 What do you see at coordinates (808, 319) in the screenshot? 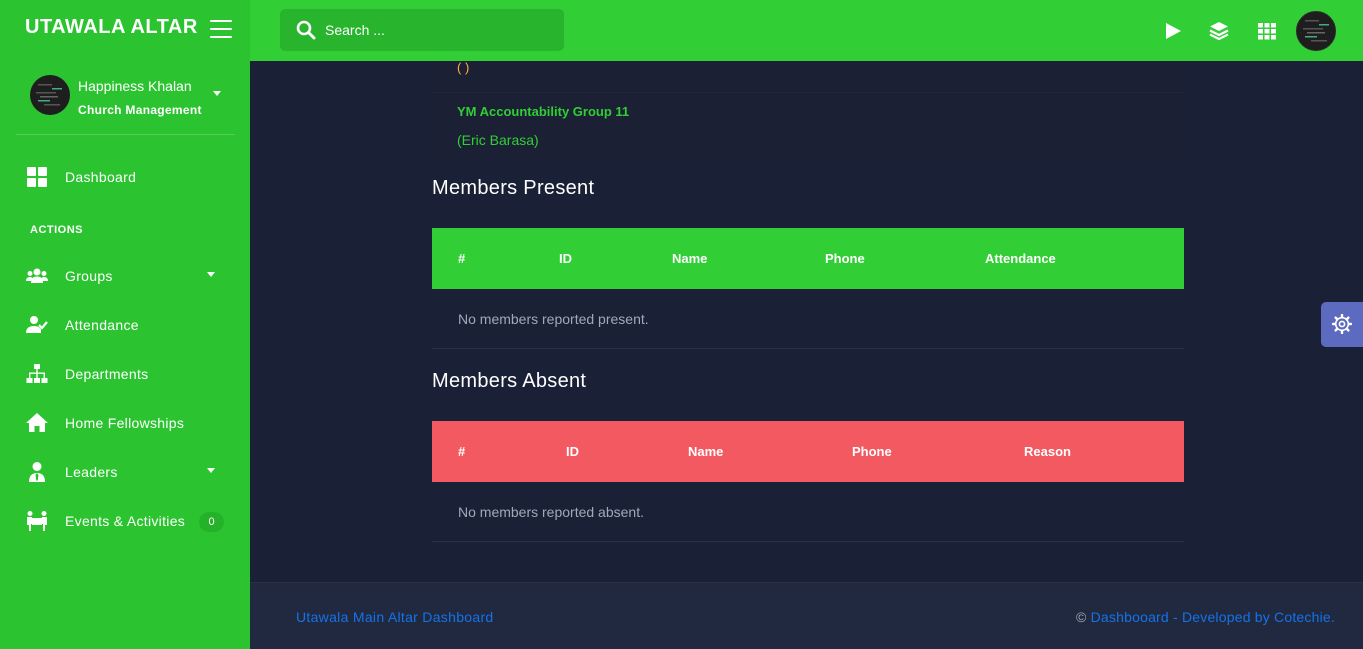
I see `table-row: No members reported present.` at bounding box center [808, 319].